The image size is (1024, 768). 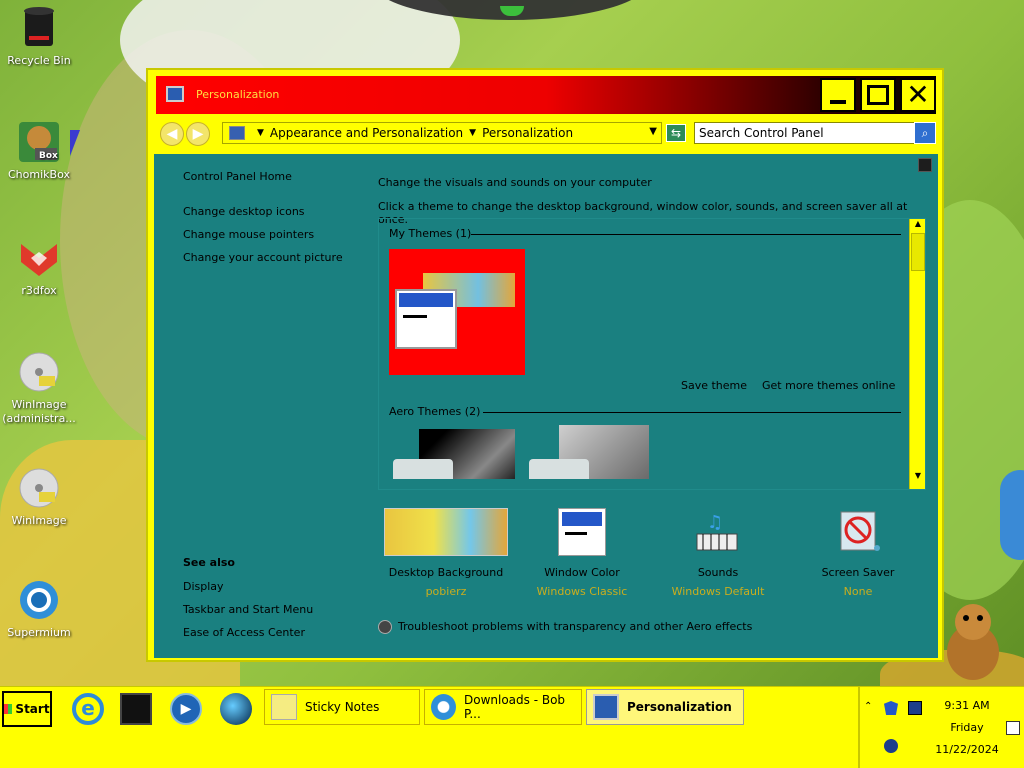 I want to click on minimize-button, so click(x=838, y=95).